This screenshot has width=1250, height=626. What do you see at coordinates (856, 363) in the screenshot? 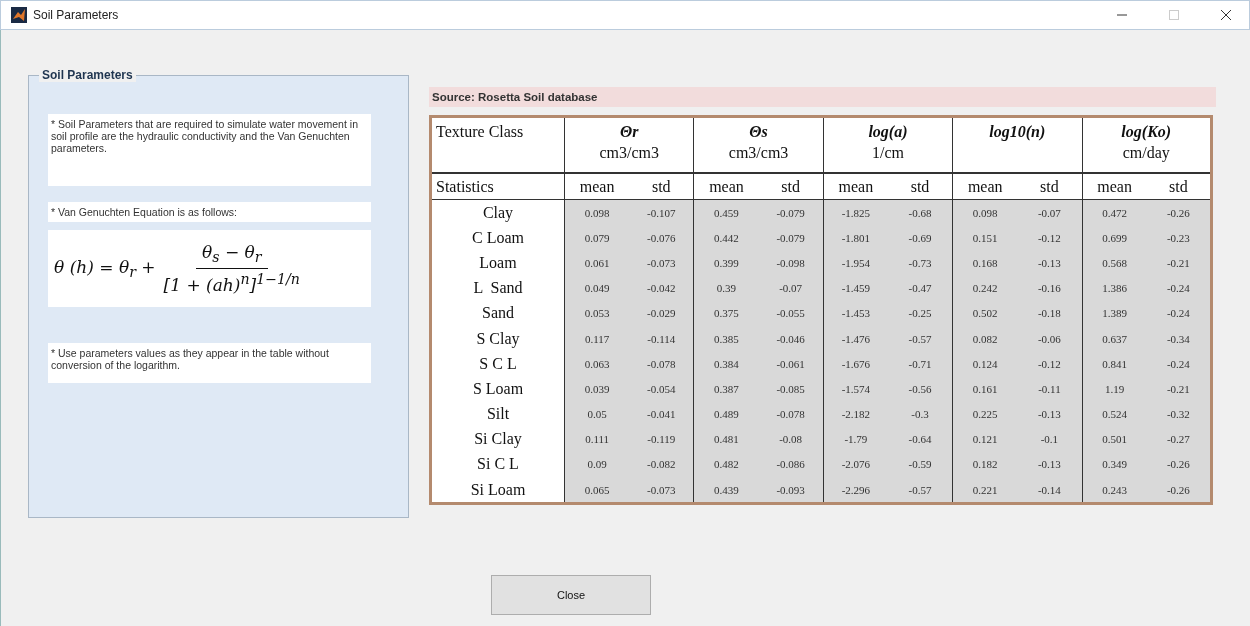
I see `table-cell: -1.676` at bounding box center [856, 363].